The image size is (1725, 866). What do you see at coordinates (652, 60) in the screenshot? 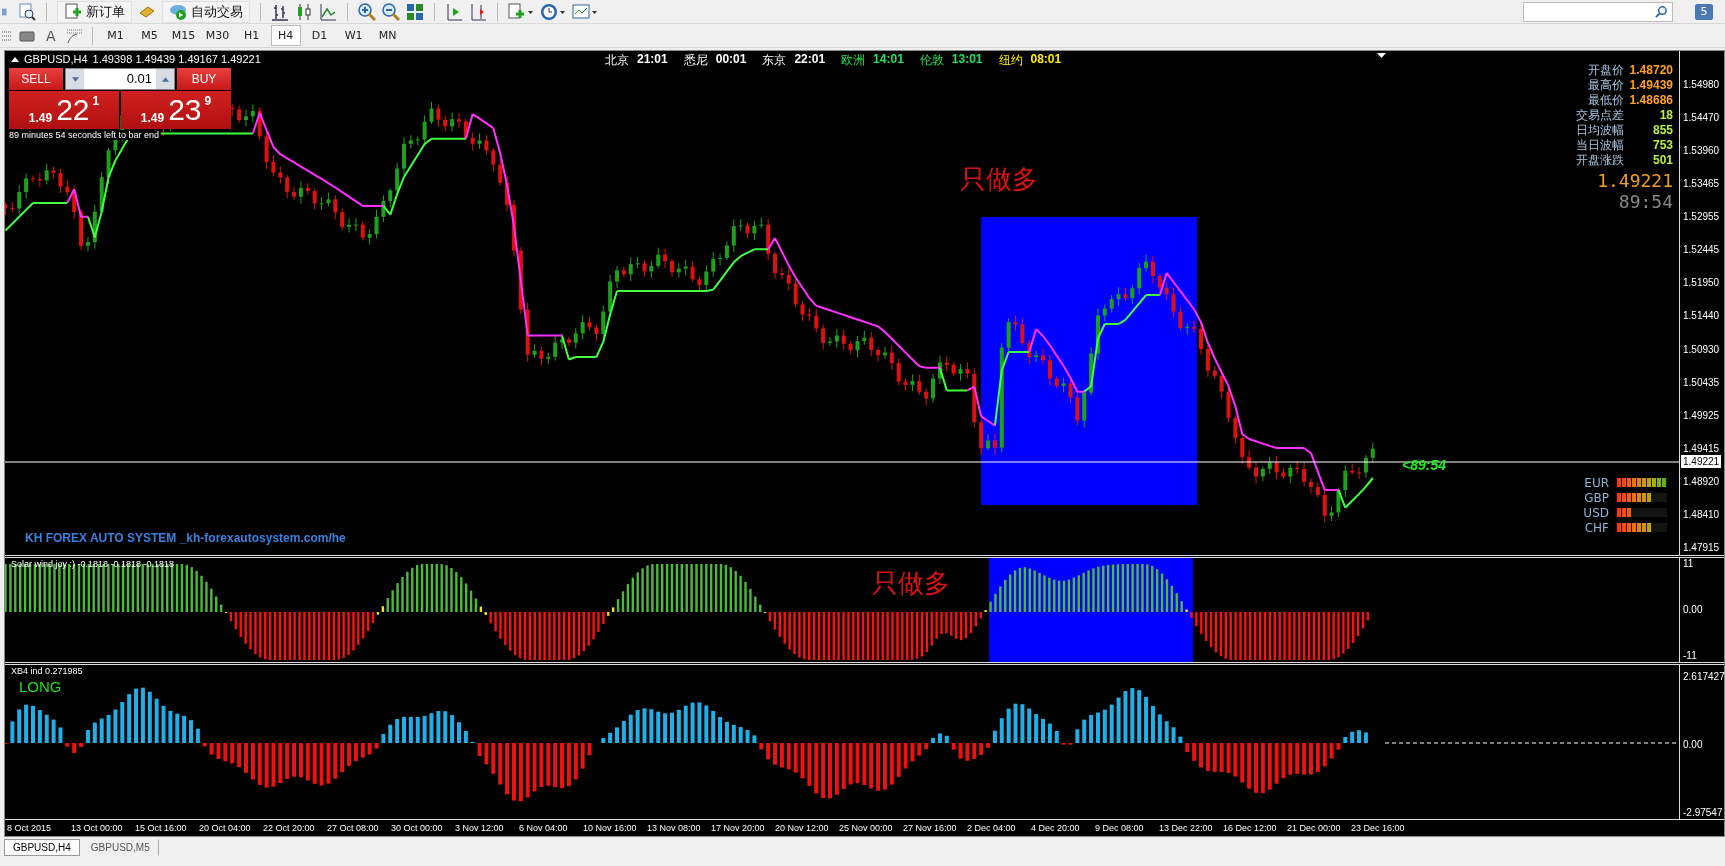
I see `session-time: 21:01` at bounding box center [652, 60].